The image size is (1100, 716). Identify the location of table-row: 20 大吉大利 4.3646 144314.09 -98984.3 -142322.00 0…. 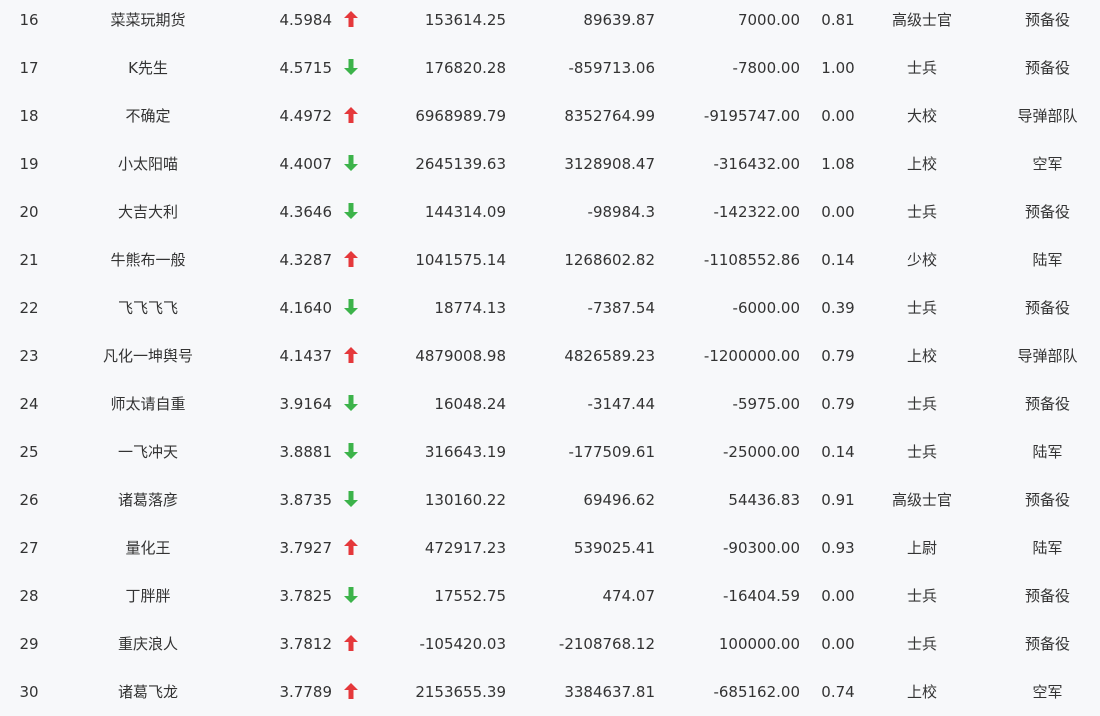
(550, 212).